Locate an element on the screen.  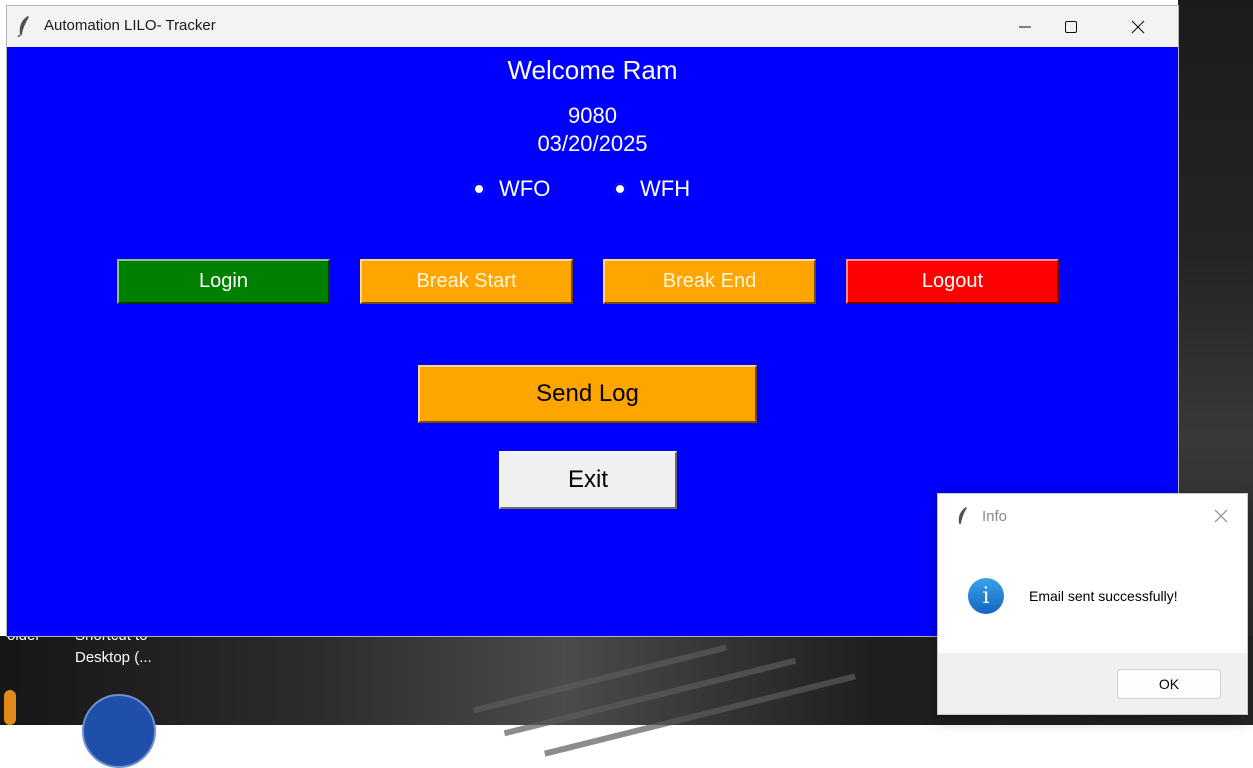
dialog-title: Info is located at coordinates (995, 516).